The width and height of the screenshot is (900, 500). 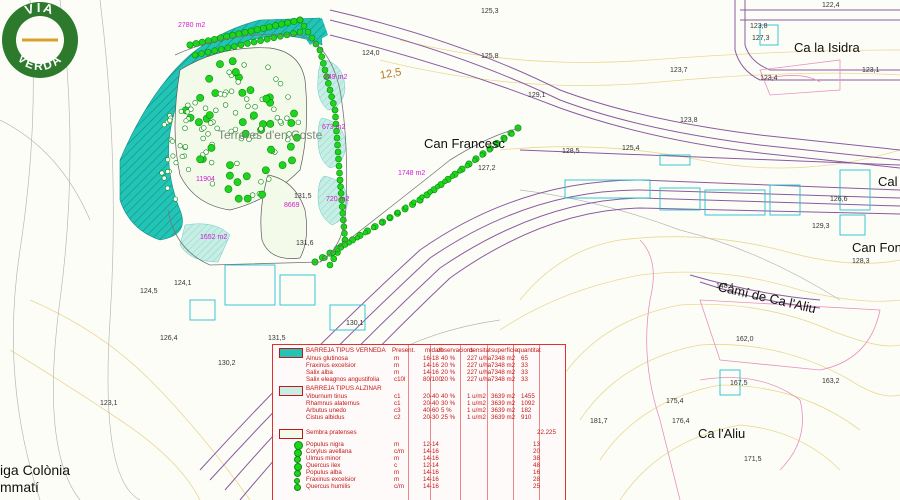 What do you see at coordinates (324, 472) in the screenshot?
I see `legend-cell: Populus alba` at bounding box center [324, 472].